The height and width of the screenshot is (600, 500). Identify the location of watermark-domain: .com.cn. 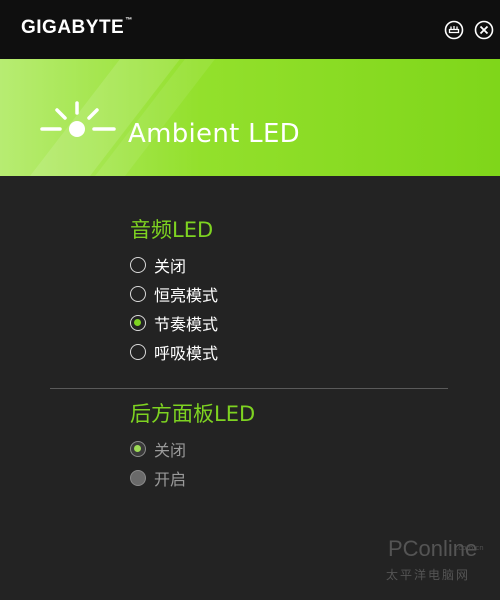
(470, 548).